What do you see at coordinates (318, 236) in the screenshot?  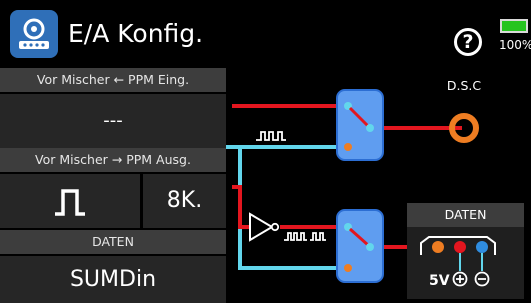 I see `inverted-pulse-glyph-b` at bounding box center [318, 236].